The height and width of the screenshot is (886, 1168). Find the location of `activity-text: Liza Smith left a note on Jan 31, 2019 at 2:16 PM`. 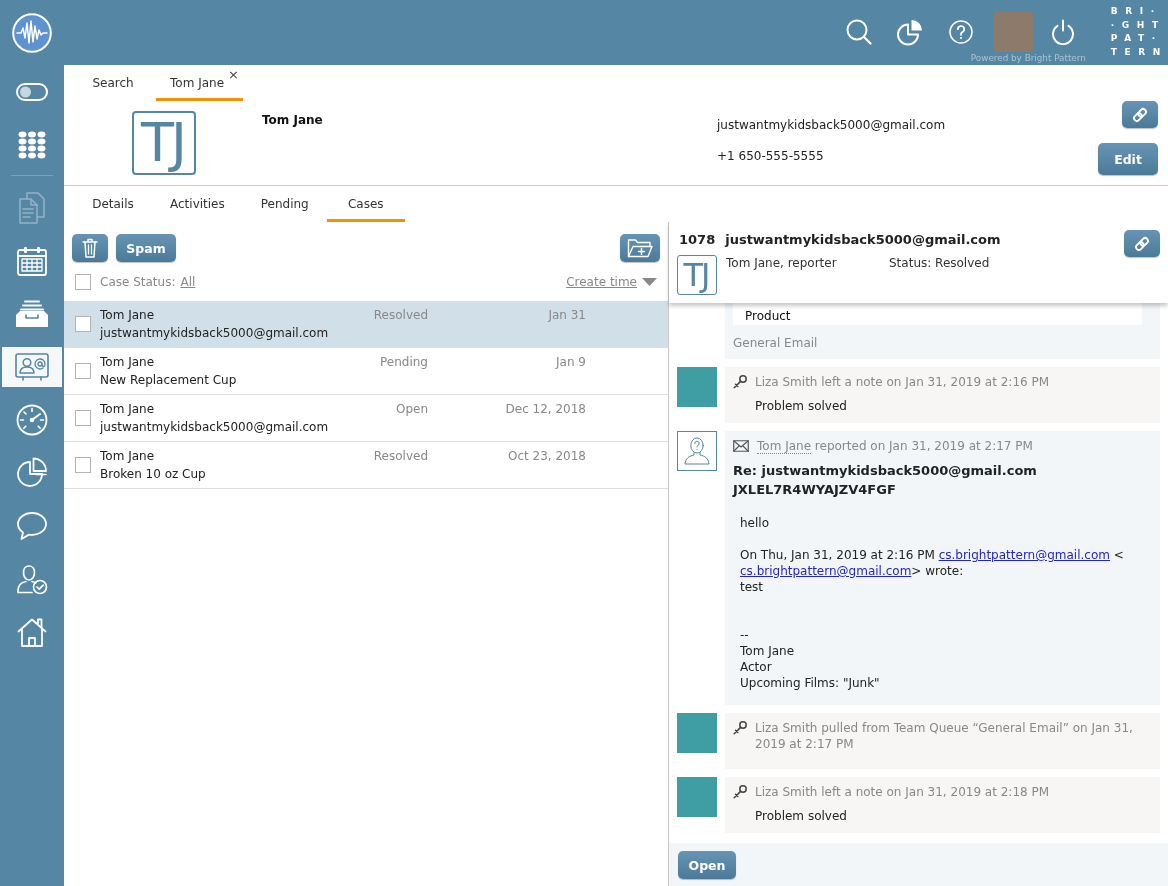

activity-text: Liza Smith left a note on Jan 31, 2019 at 2:16 PM is located at coordinates (902, 382).